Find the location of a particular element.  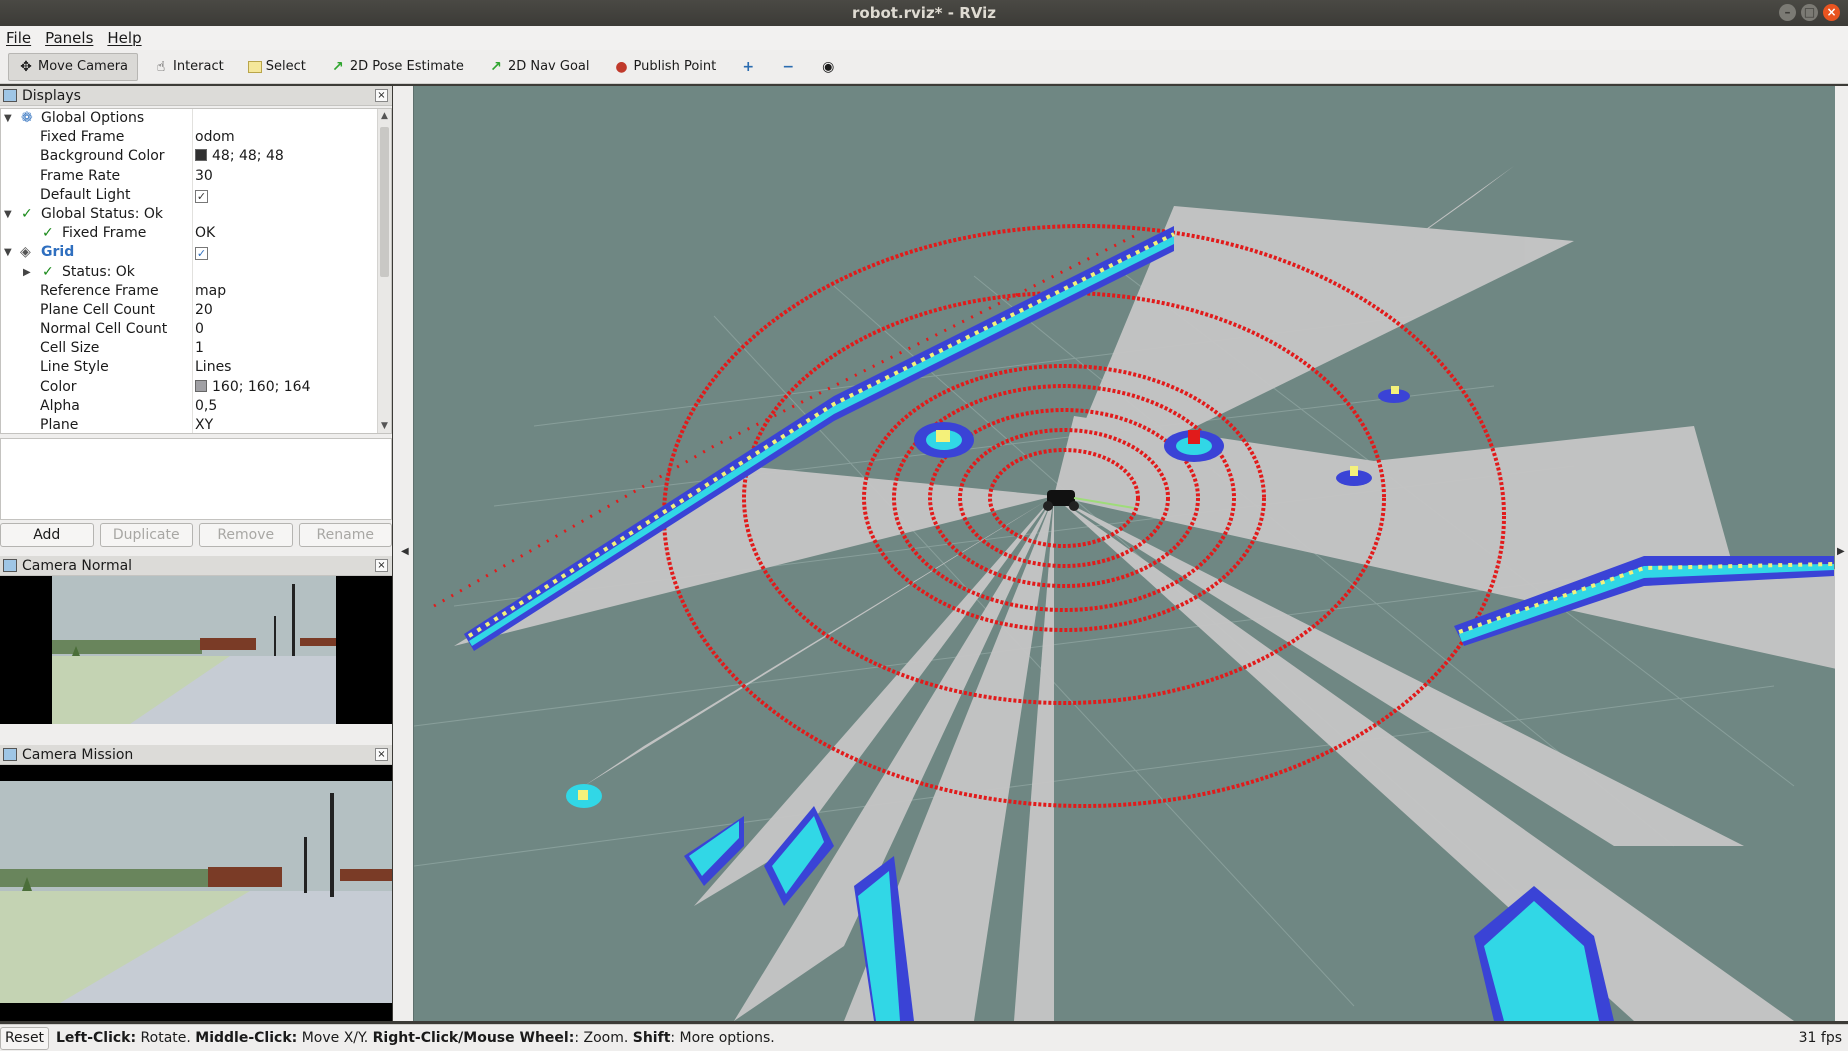

right-splitter: ▶ is located at coordinates (1841, 553).